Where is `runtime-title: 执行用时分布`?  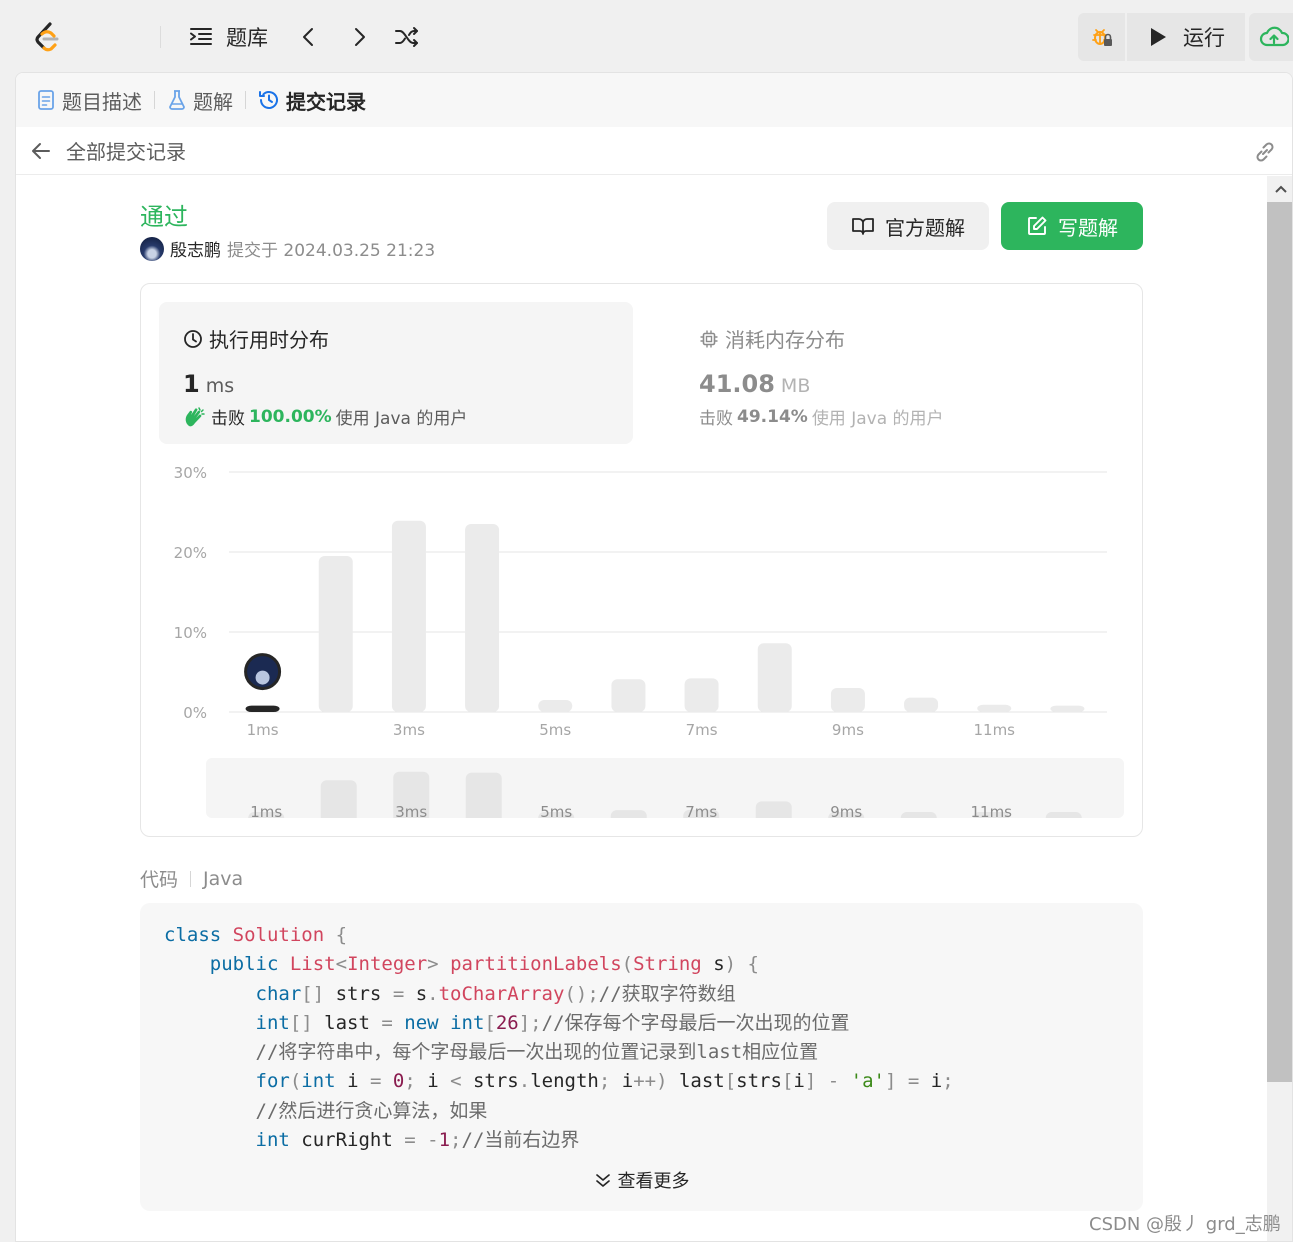
runtime-title: 执行用时分布 is located at coordinates (256, 338).